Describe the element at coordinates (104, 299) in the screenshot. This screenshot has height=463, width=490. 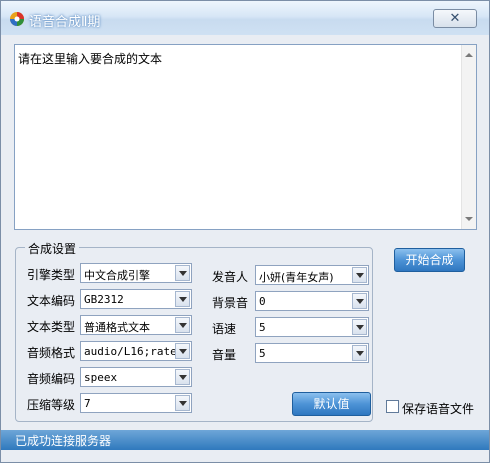
I see `text-encoding-value: GB2312` at that location.